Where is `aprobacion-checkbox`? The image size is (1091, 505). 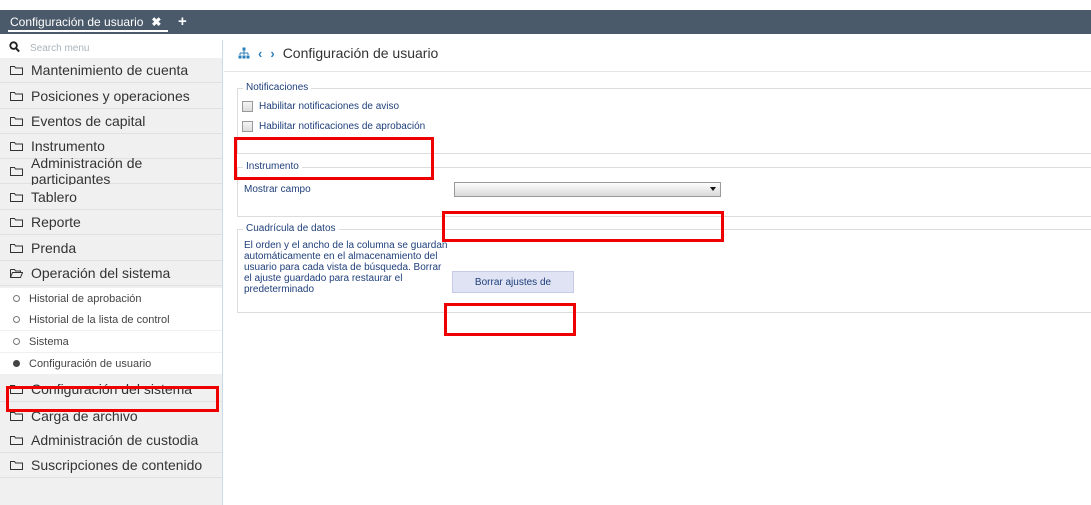 aprobacion-checkbox is located at coordinates (247, 126).